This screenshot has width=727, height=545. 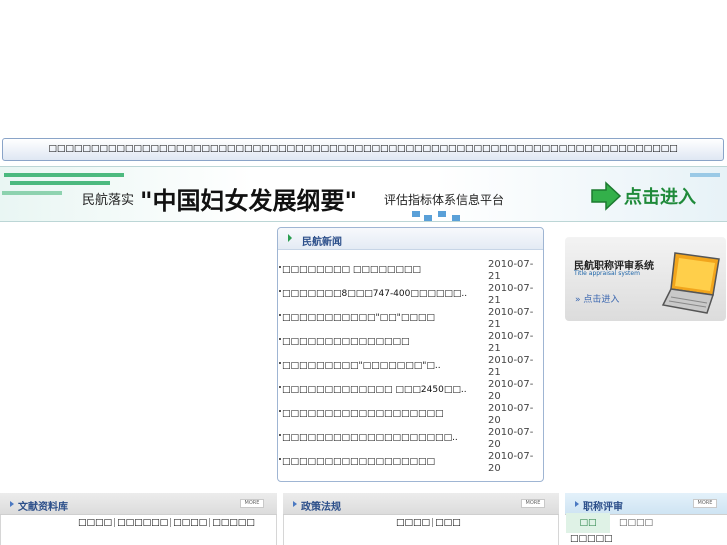 What do you see at coordinates (607, 273) in the screenshot?
I see `promo-subtitle: Title appraisal system` at bounding box center [607, 273].